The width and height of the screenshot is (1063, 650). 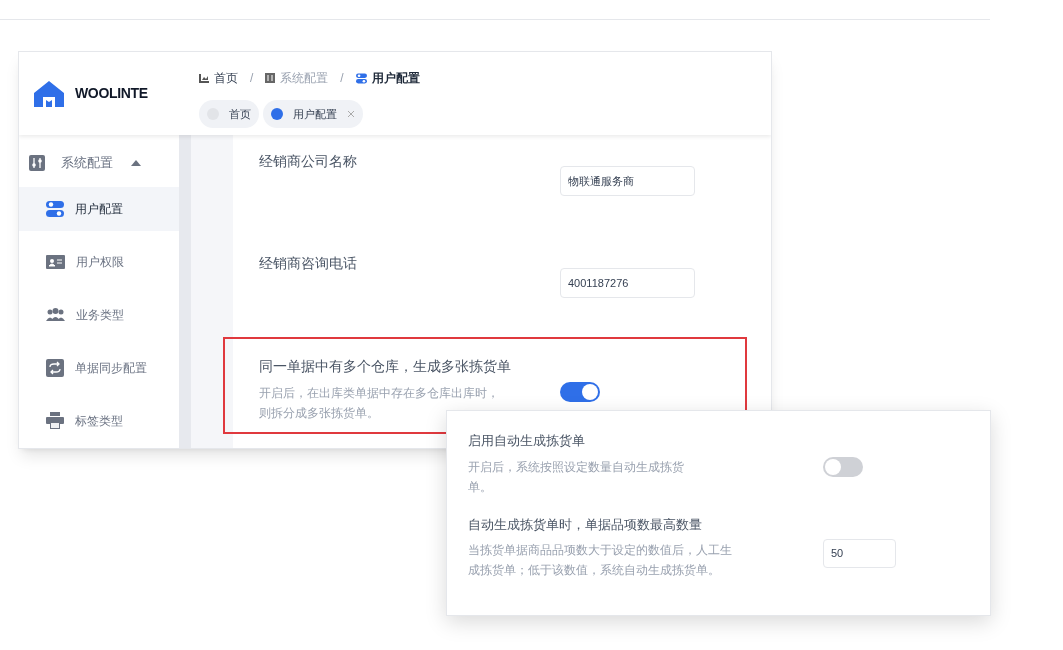 What do you see at coordinates (576, 477) in the screenshot?
I see `setting-description: 开启后，系统按照设定数量自动生成拣货单。` at bounding box center [576, 477].